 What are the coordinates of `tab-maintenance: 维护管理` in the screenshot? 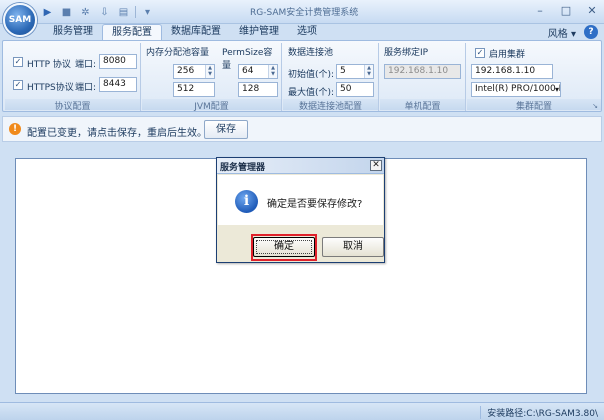 It's located at (259, 32).